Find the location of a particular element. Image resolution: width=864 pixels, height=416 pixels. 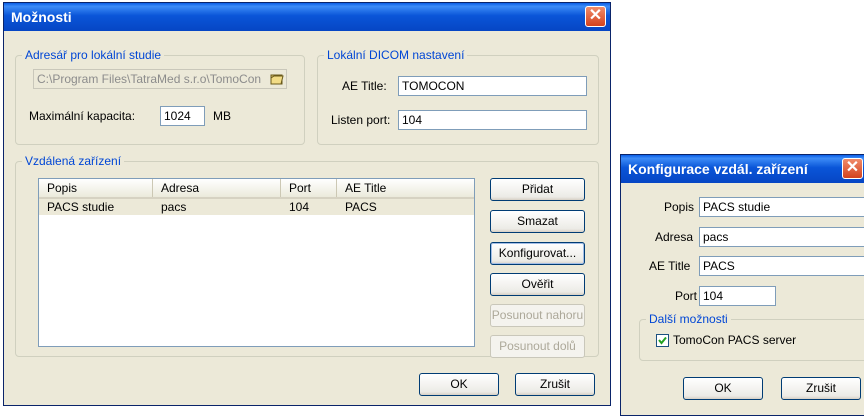

move-up-button: Posunout nahoru is located at coordinates (537, 315).